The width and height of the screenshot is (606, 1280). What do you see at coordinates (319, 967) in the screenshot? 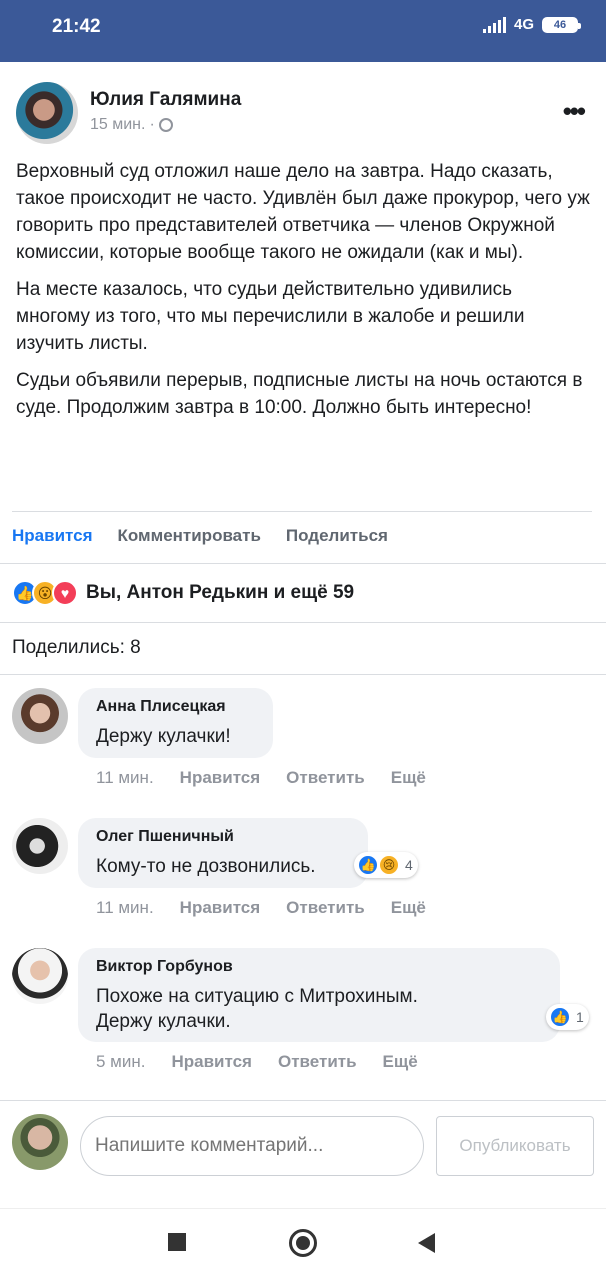
I see `commenter-name: Виктор Горбунов` at bounding box center [319, 967].